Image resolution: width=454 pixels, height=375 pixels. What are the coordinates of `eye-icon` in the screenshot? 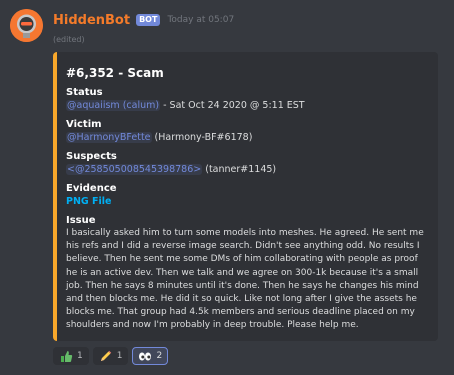 It's located at (145, 356).